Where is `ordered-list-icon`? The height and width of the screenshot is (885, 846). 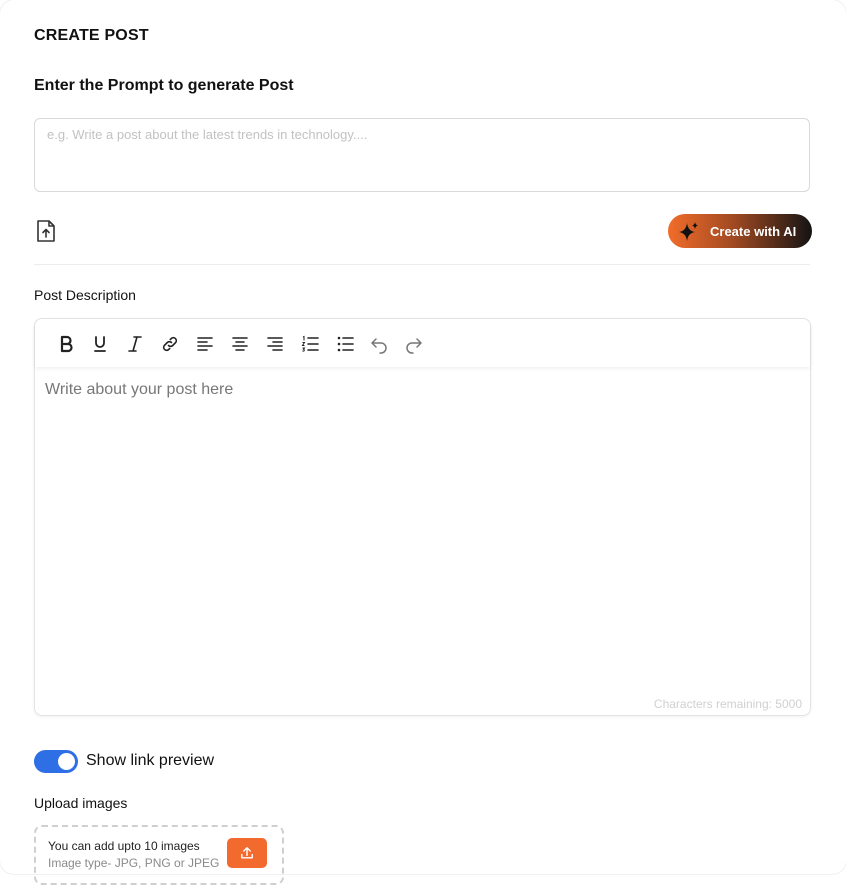 ordered-list-icon is located at coordinates (310, 344).